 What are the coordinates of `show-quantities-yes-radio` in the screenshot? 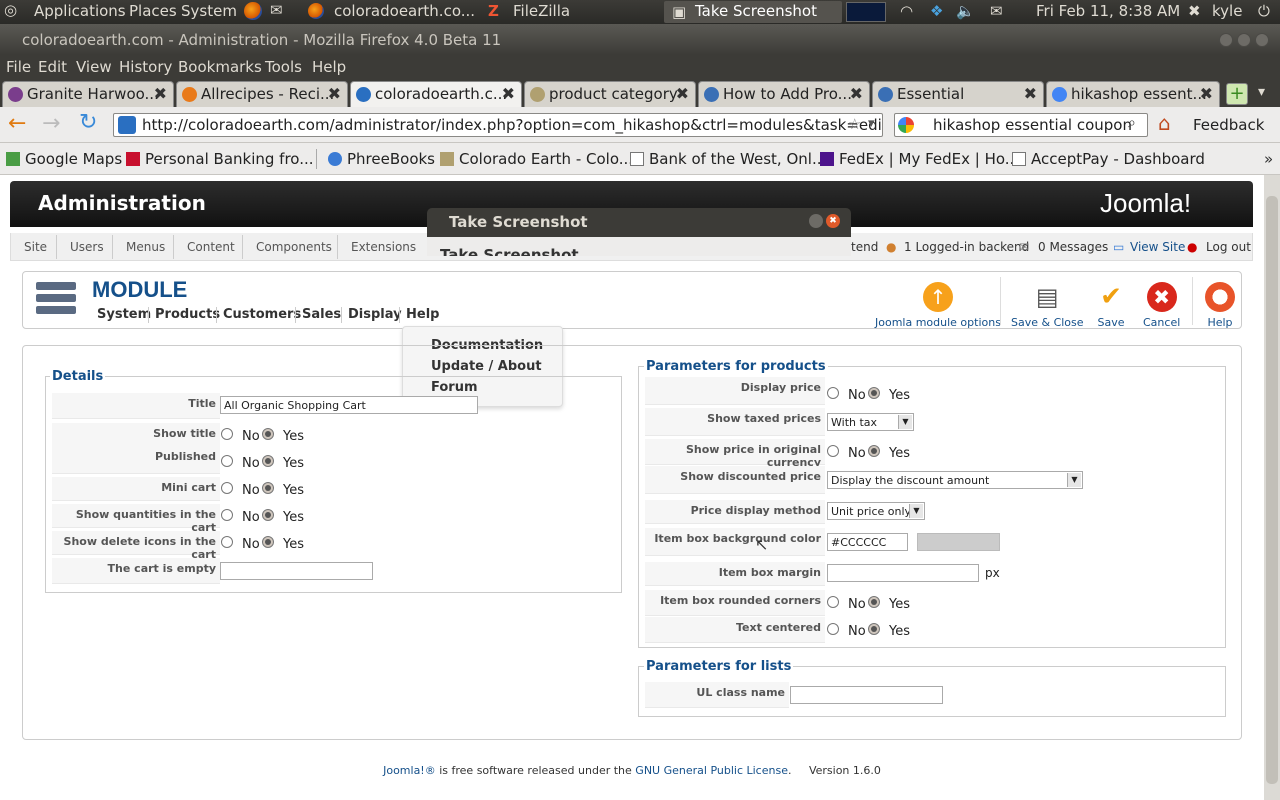 It's located at (268, 515).